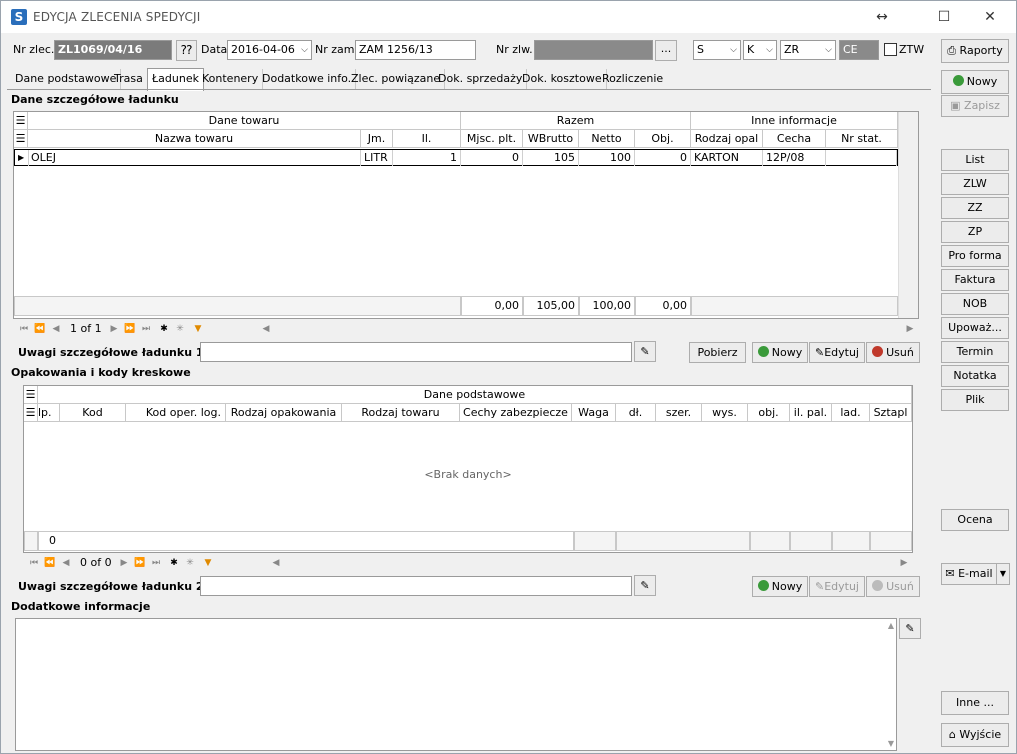 The width and height of the screenshot is (1017, 754). What do you see at coordinates (975, 256) in the screenshot?
I see `pro-forma-button: Pro forma` at bounding box center [975, 256].